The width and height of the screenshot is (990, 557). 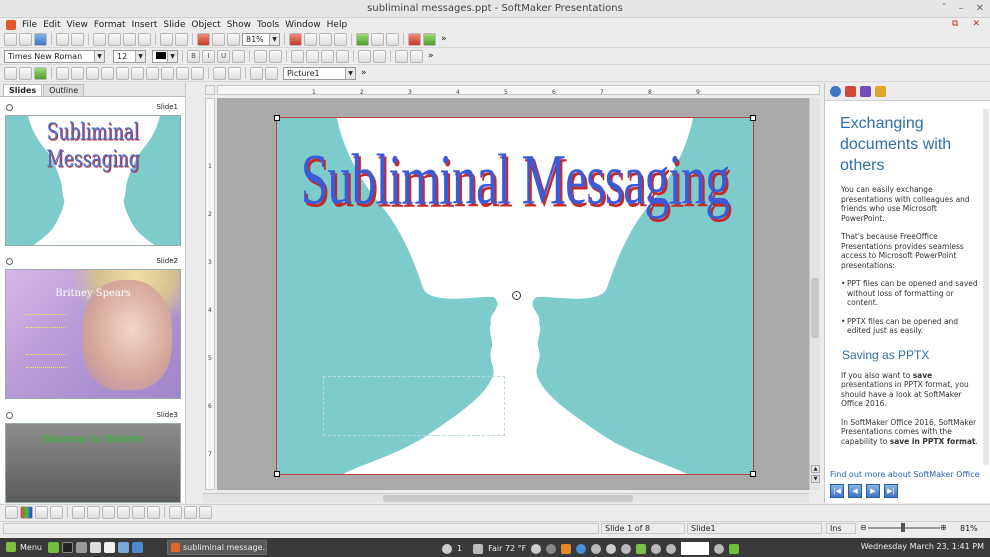 I want to click on menu-file: File, so click(x=29, y=25).